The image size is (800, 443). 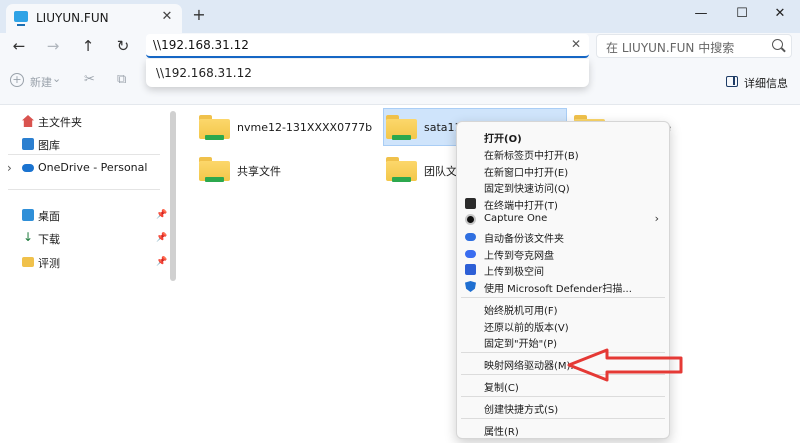 I want to click on quark-cloud-icon, so click(x=470, y=254).